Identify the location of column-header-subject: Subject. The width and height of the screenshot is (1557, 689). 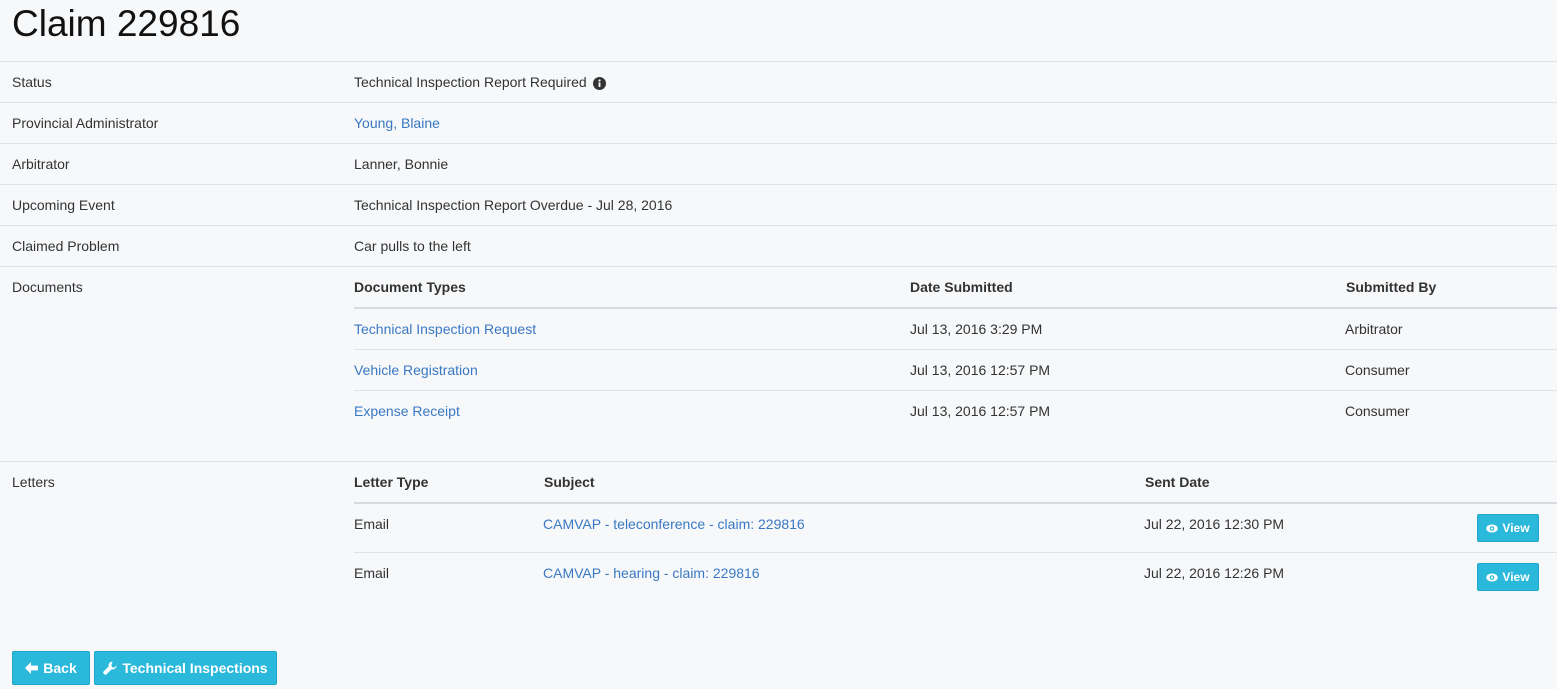
(569, 482).